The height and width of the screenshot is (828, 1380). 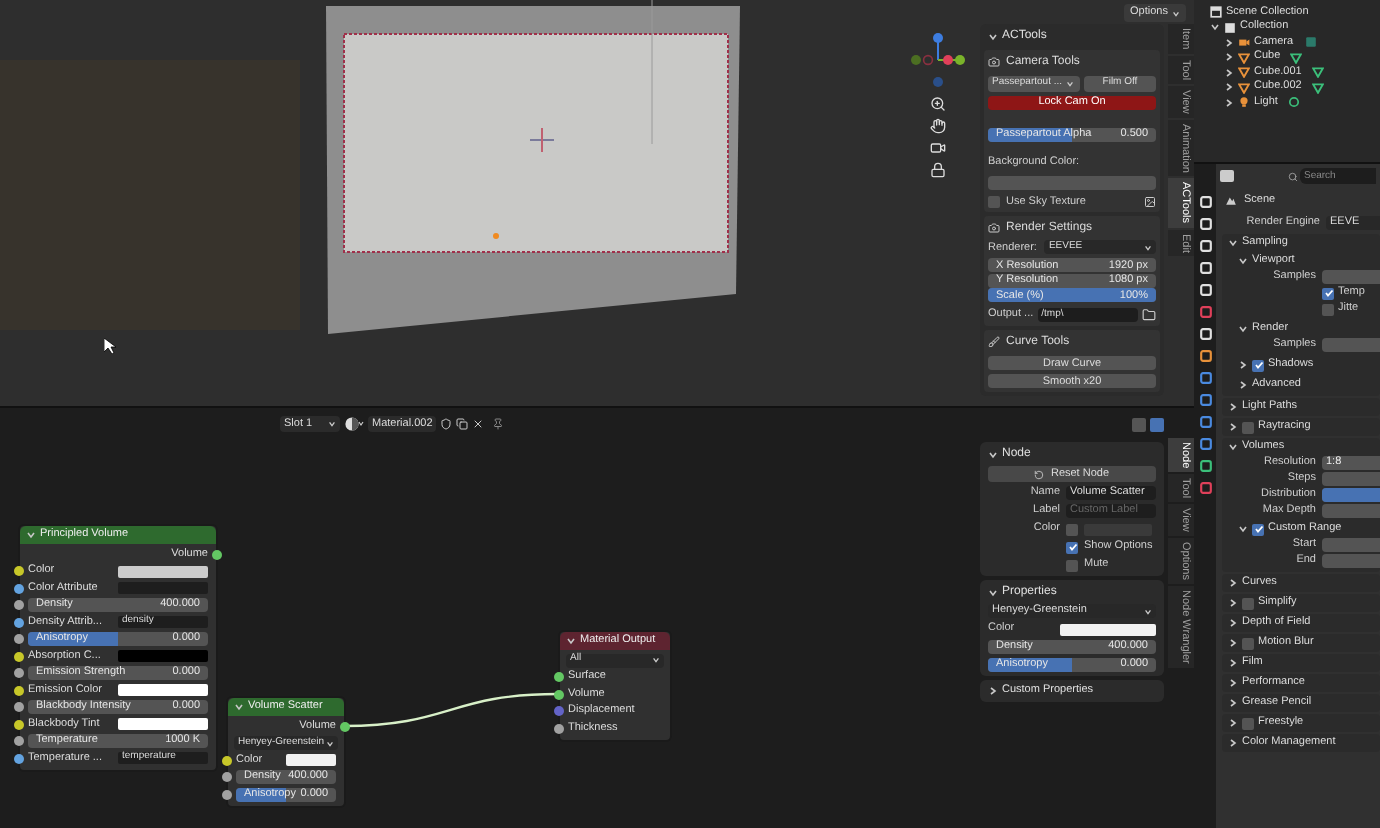 I want to click on axis-gizmo-icon, so click(x=938, y=60).